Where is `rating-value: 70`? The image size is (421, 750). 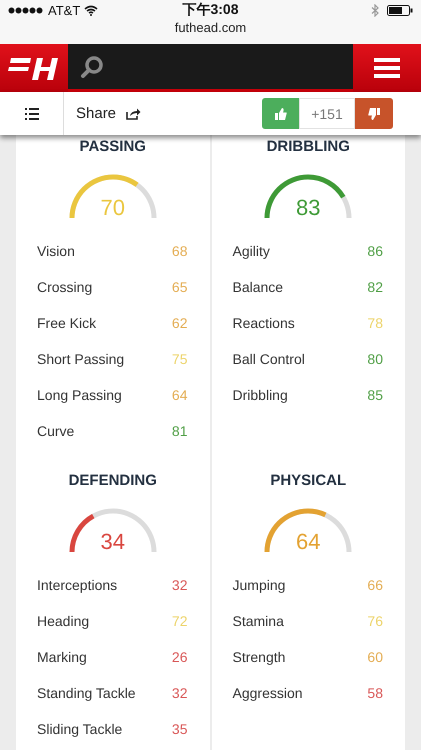
rating-value: 70 is located at coordinates (113, 208).